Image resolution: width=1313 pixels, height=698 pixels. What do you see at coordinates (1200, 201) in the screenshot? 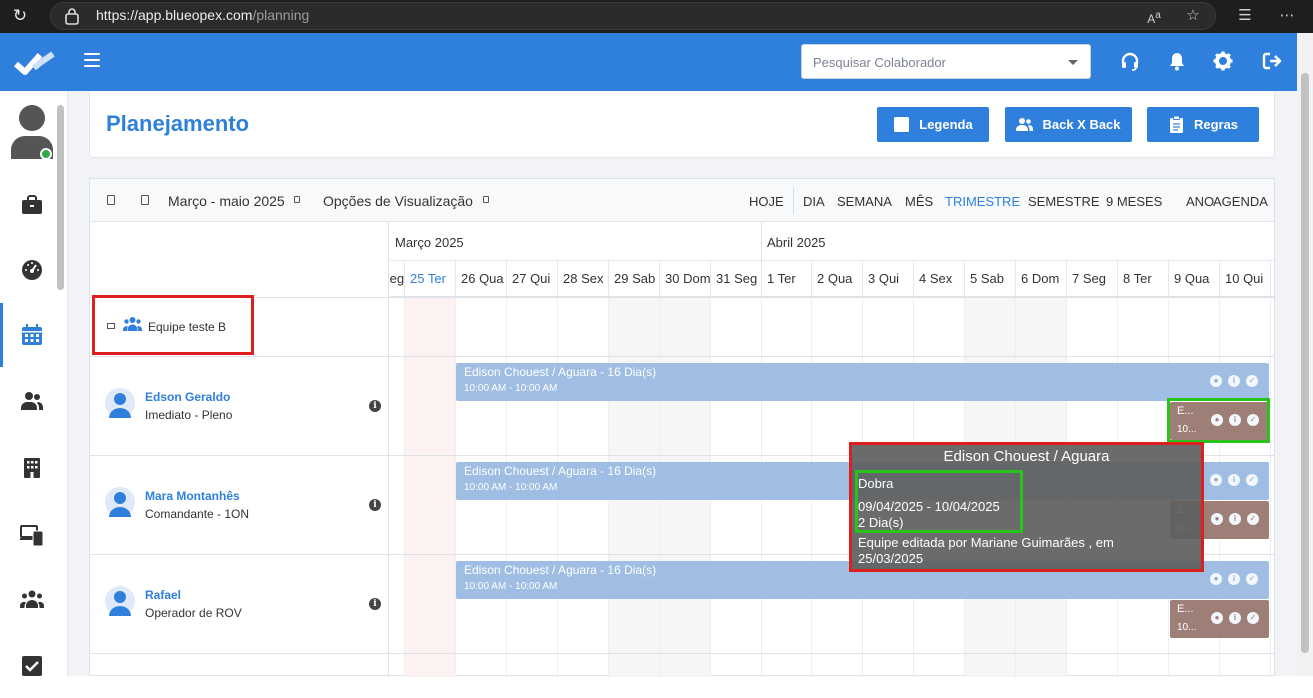
I see `view-ano: ANO` at bounding box center [1200, 201].